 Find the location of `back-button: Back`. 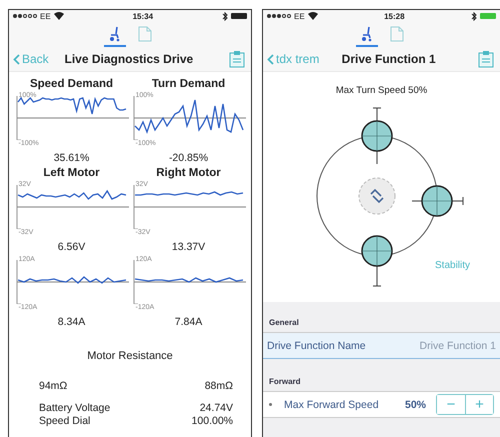

back-button: Back is located at coordinates (31, 59).